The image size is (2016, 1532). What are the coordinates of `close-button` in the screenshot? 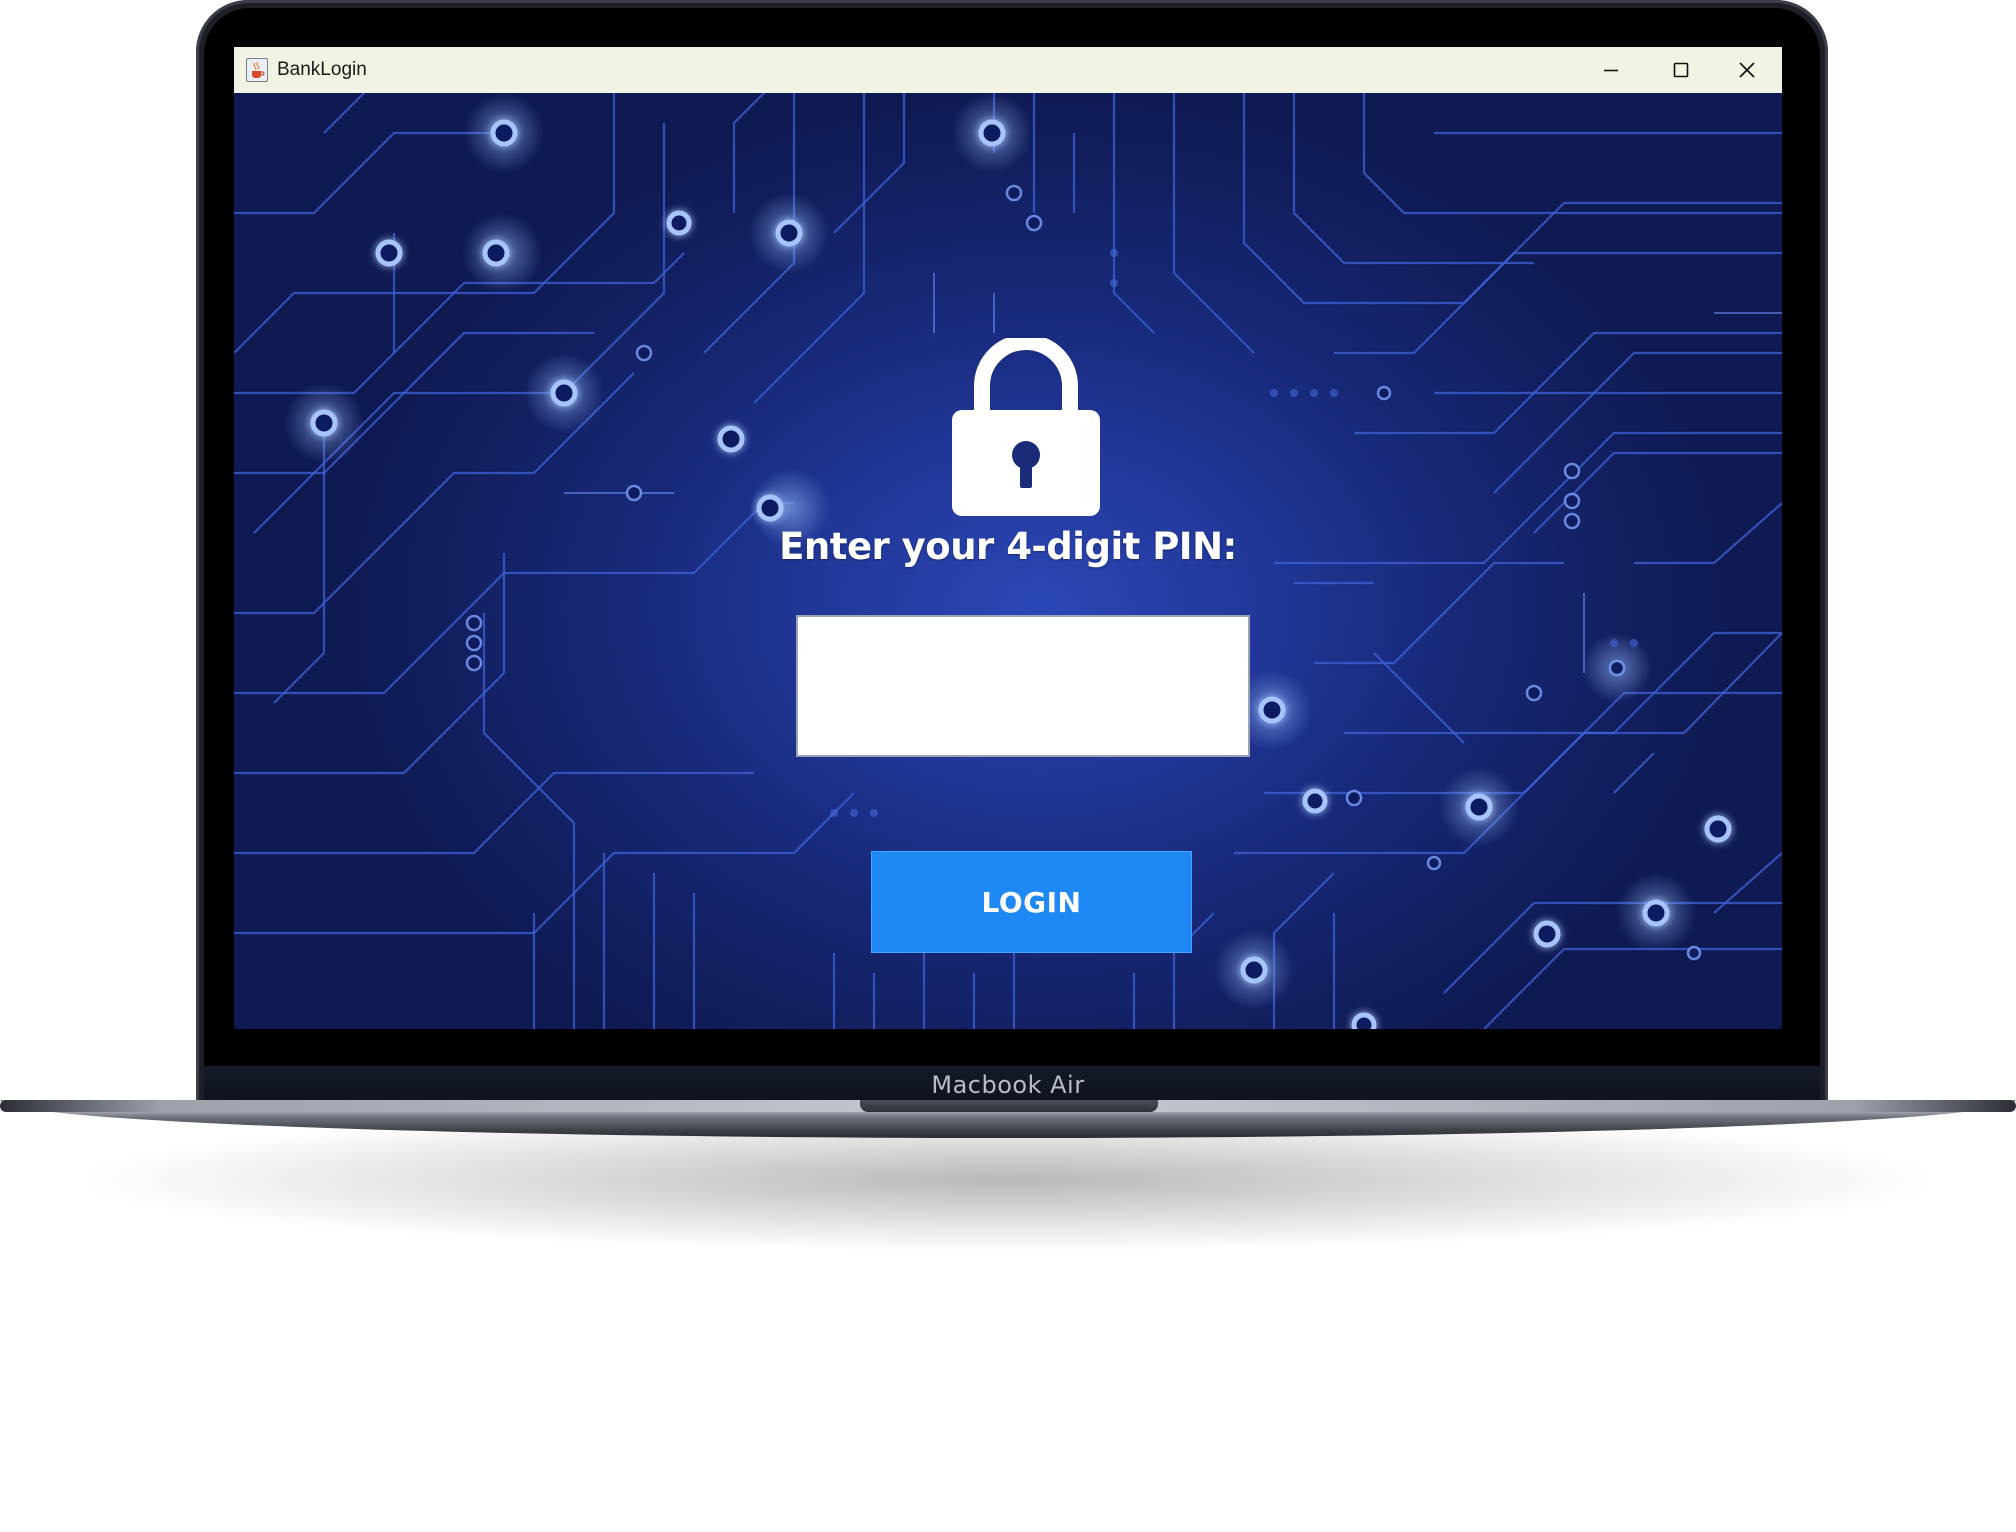 It's located at (1747, 70).